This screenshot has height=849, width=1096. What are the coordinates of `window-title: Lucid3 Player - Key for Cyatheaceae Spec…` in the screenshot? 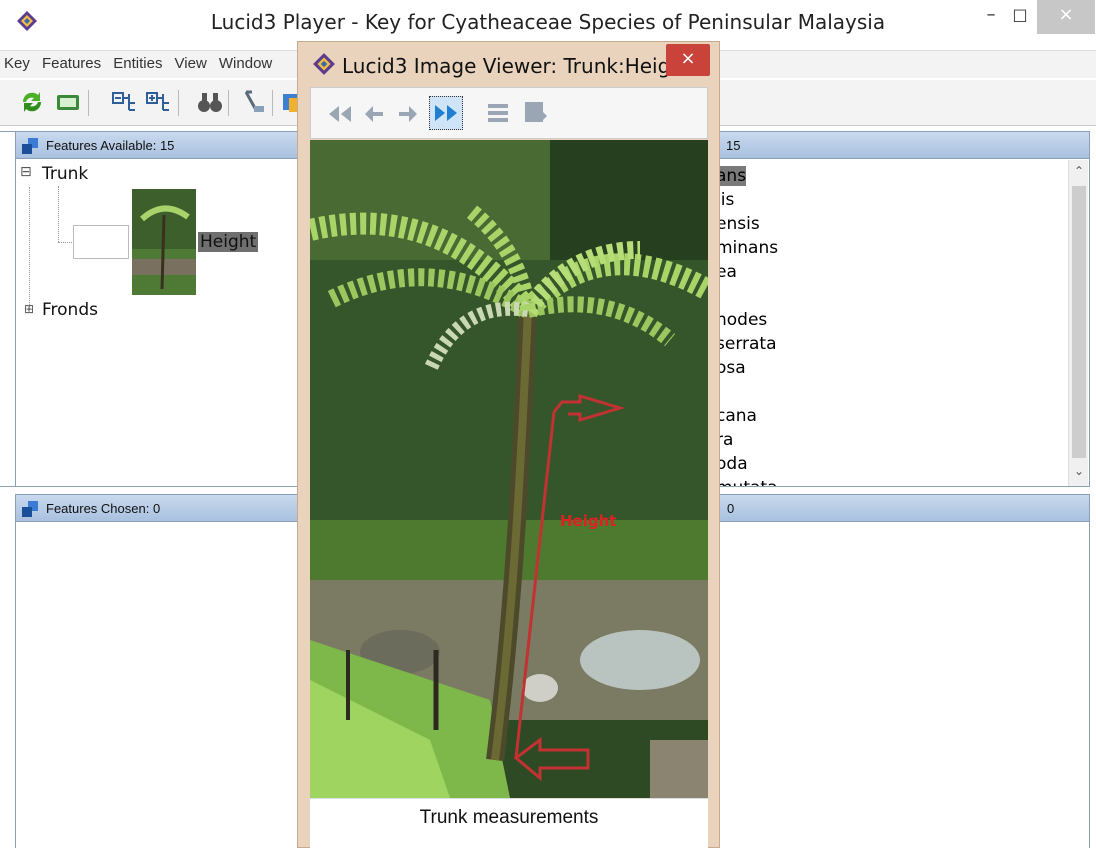 It's located at (548, 22).